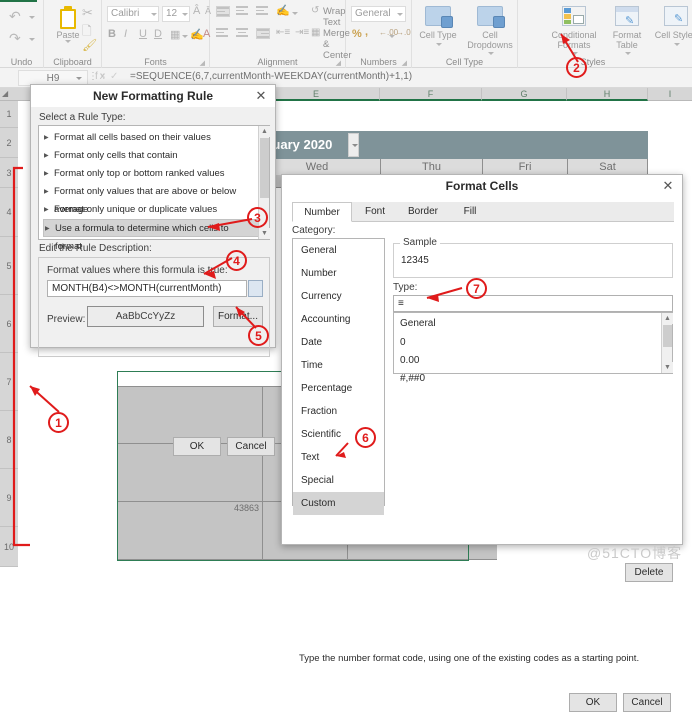 The image size is (692, 712). What do you see at coordinates (627, 45) in the screenshot?
I see `format-table-label-2: Table` at bounding box center [627, 45].